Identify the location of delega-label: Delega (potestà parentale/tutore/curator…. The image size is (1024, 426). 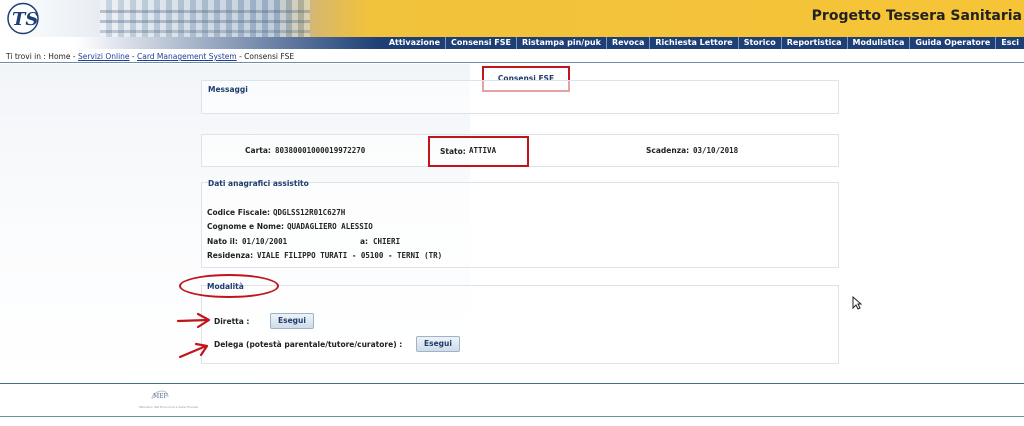
(308, 344).